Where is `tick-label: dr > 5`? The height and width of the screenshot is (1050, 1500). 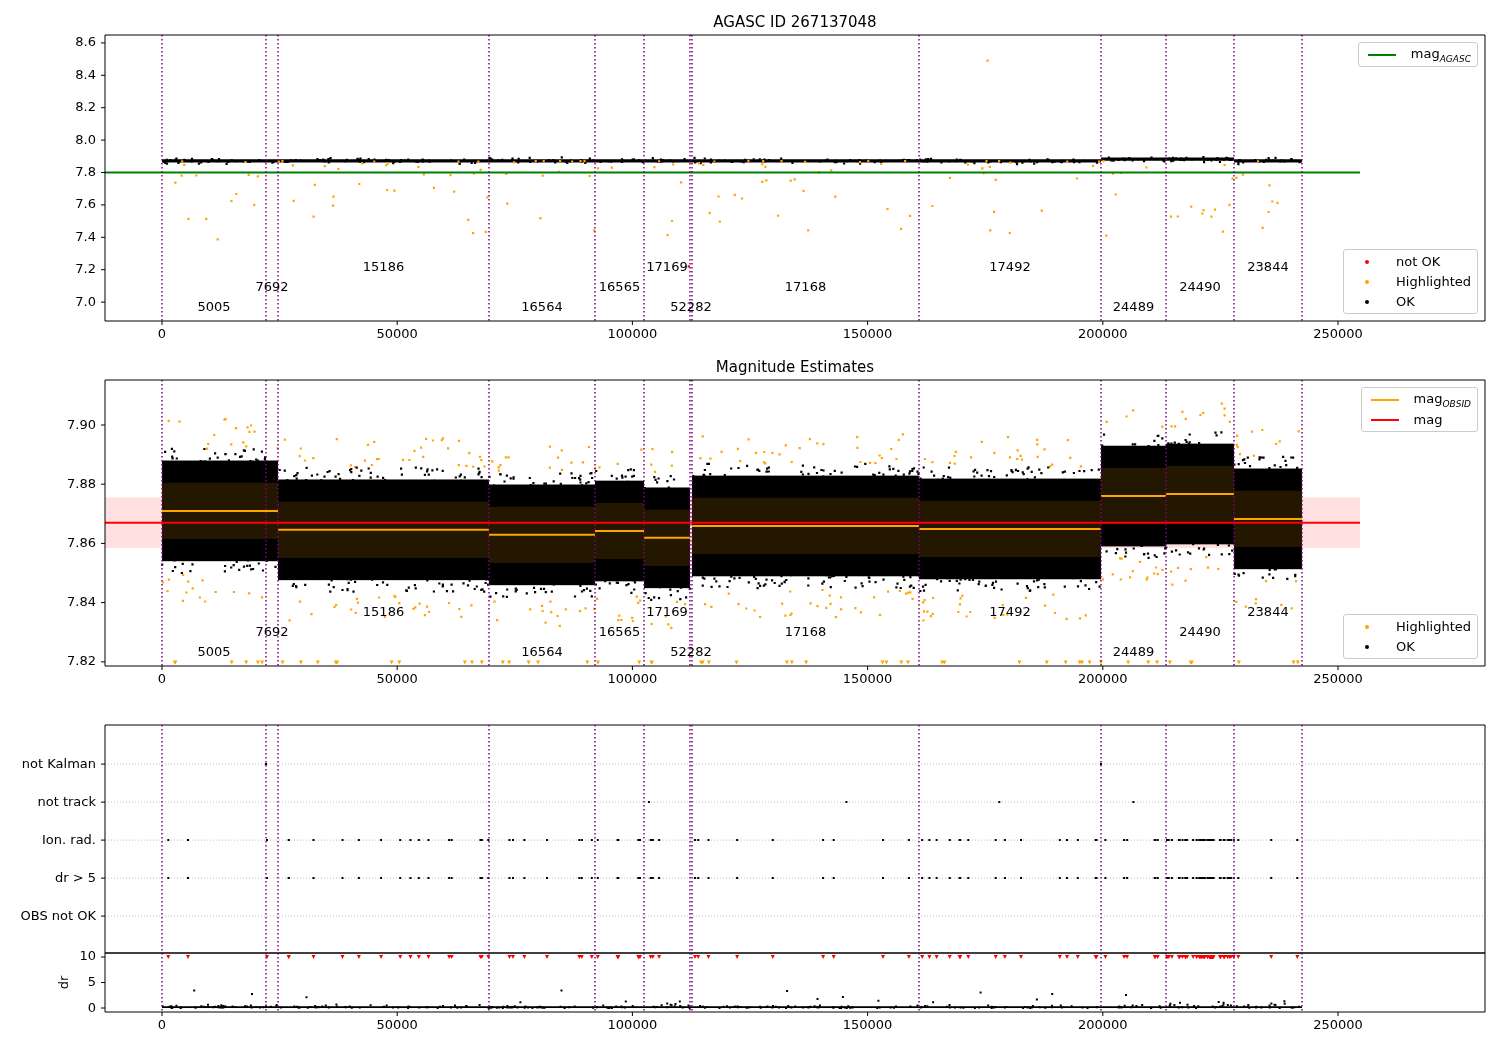
tick-label: dr > 5 is located at coordinates (75, 877).